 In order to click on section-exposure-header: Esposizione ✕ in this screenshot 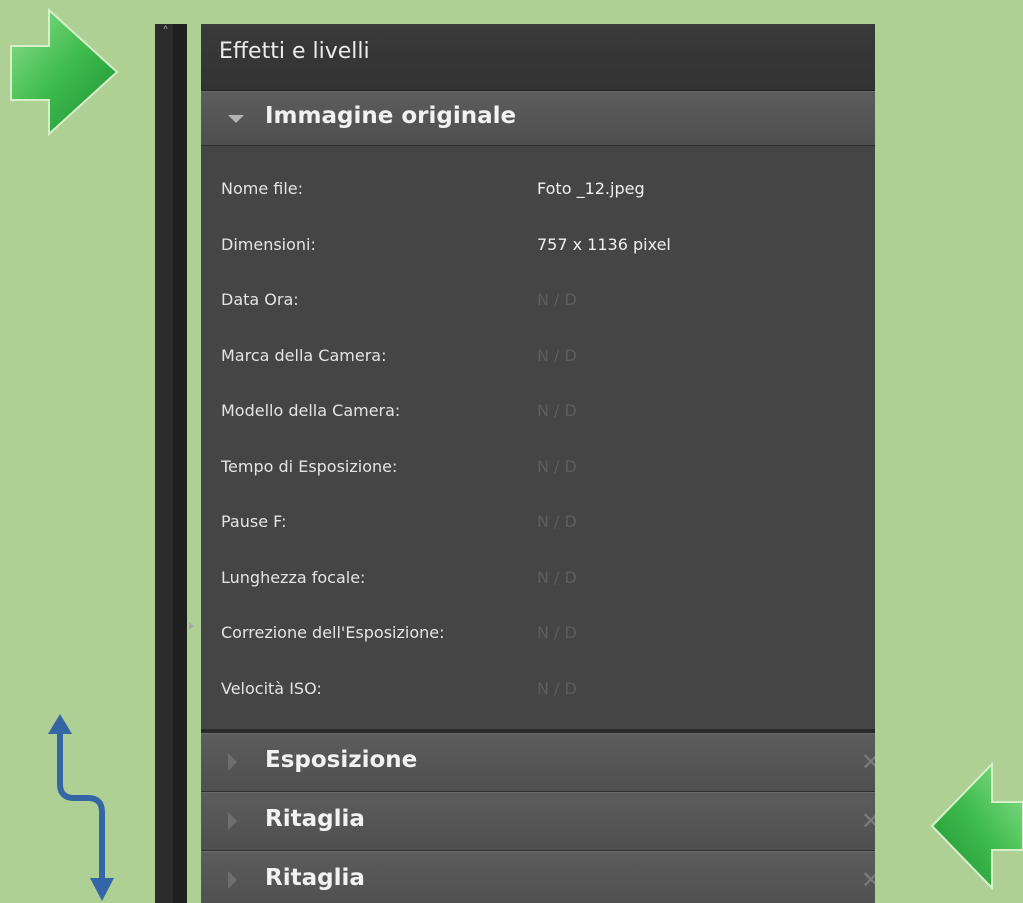, I will do `click(538, 762)`.